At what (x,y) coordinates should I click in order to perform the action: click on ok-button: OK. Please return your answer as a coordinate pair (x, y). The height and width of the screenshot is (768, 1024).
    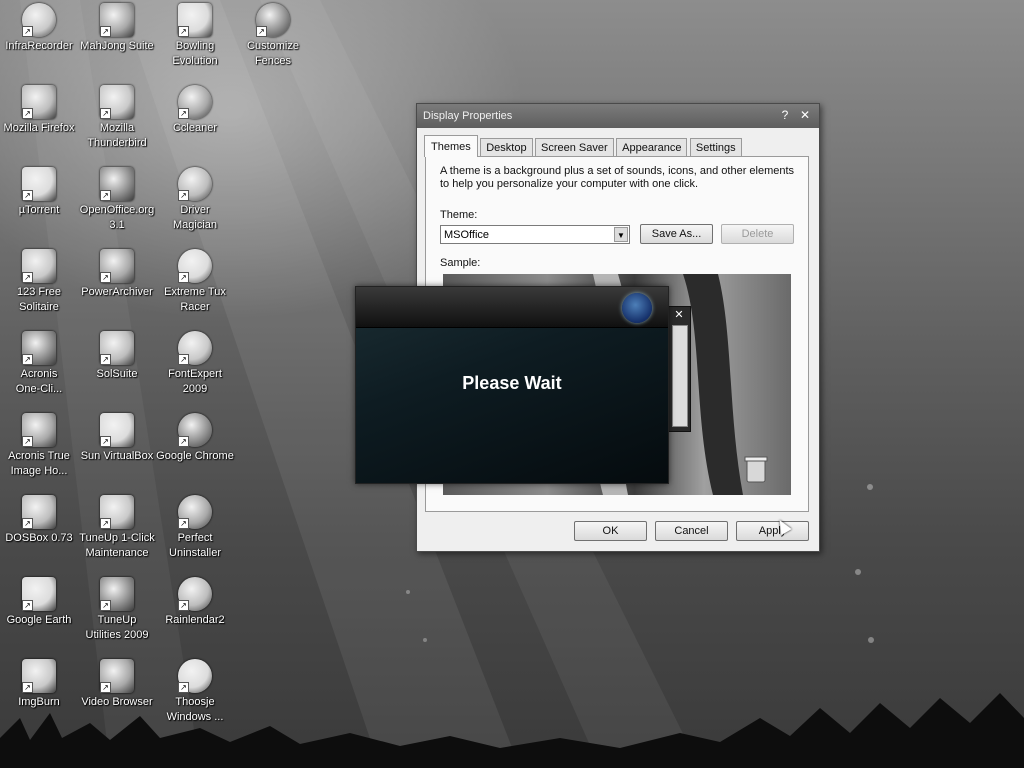
    Looking at the image, I should click on (610, 531).